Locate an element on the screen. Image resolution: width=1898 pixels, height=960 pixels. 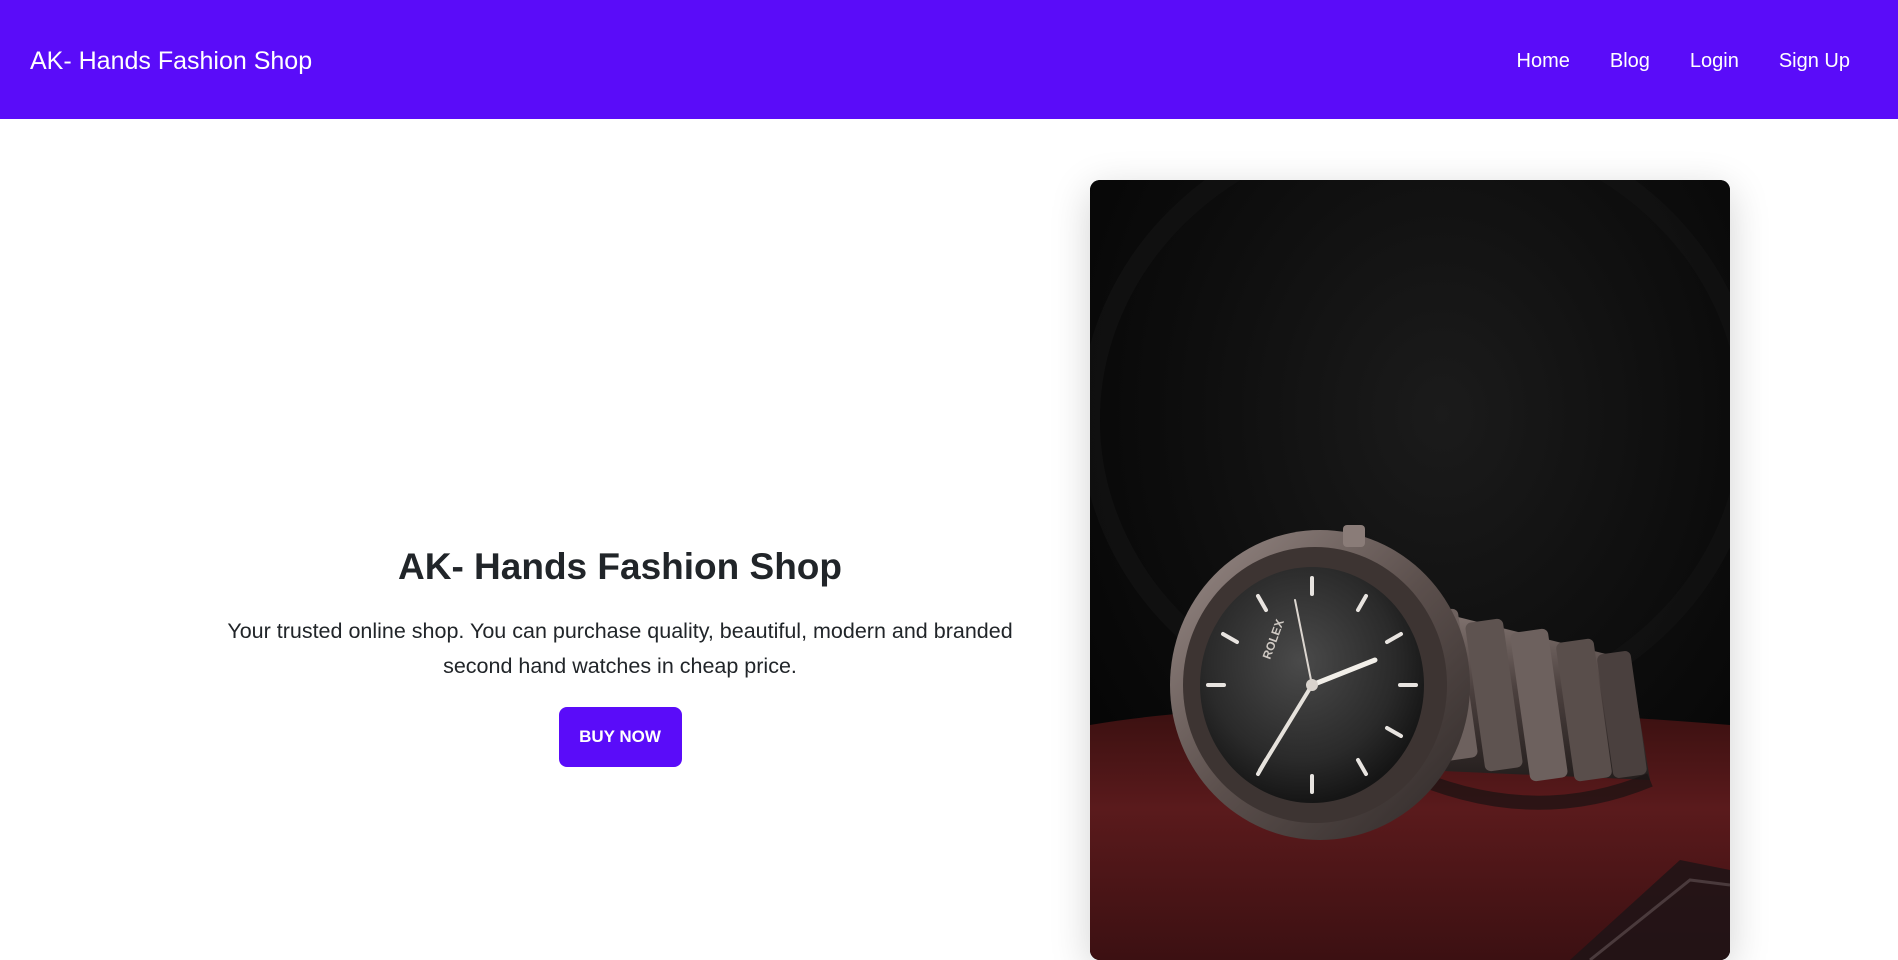
buy-now-button: BUY NOW is located at coordinates (620, 737).